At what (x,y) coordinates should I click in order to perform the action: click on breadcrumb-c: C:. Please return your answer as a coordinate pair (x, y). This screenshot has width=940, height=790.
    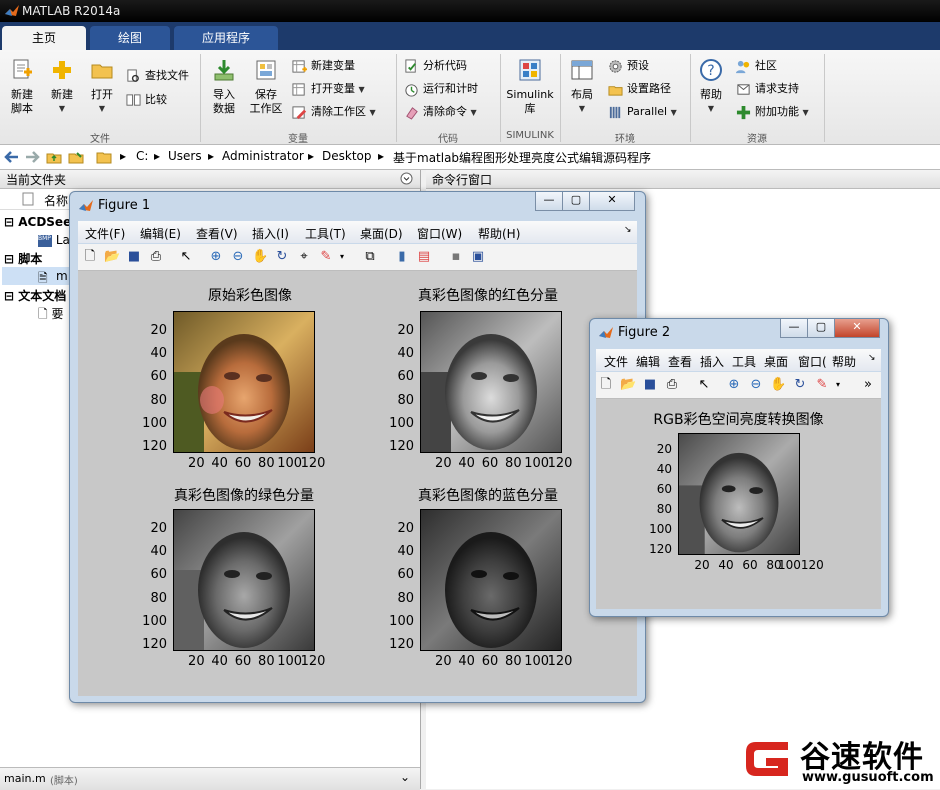
    Looking at the image, I should click on (142, 156).